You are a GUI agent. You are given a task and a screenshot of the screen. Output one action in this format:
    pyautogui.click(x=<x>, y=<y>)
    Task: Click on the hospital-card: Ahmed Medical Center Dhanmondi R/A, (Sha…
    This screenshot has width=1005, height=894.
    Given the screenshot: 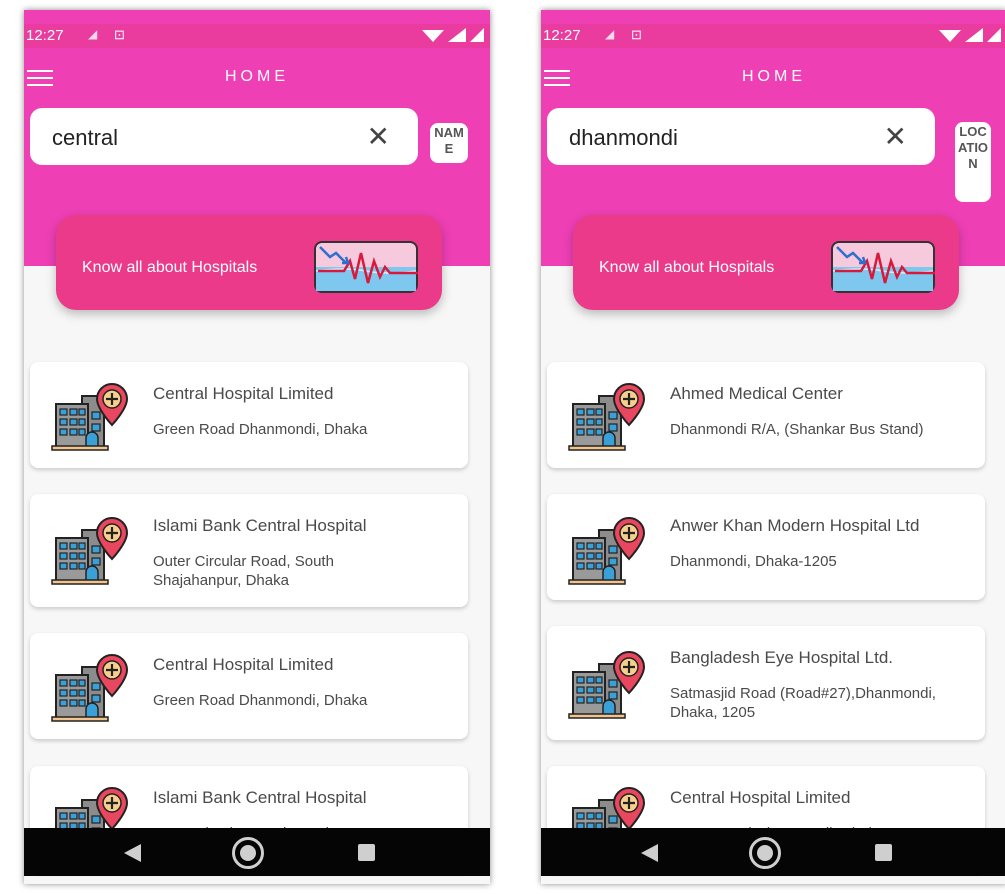 What is the action you would take?
    pyautogui.click(x=766, y=415)
    